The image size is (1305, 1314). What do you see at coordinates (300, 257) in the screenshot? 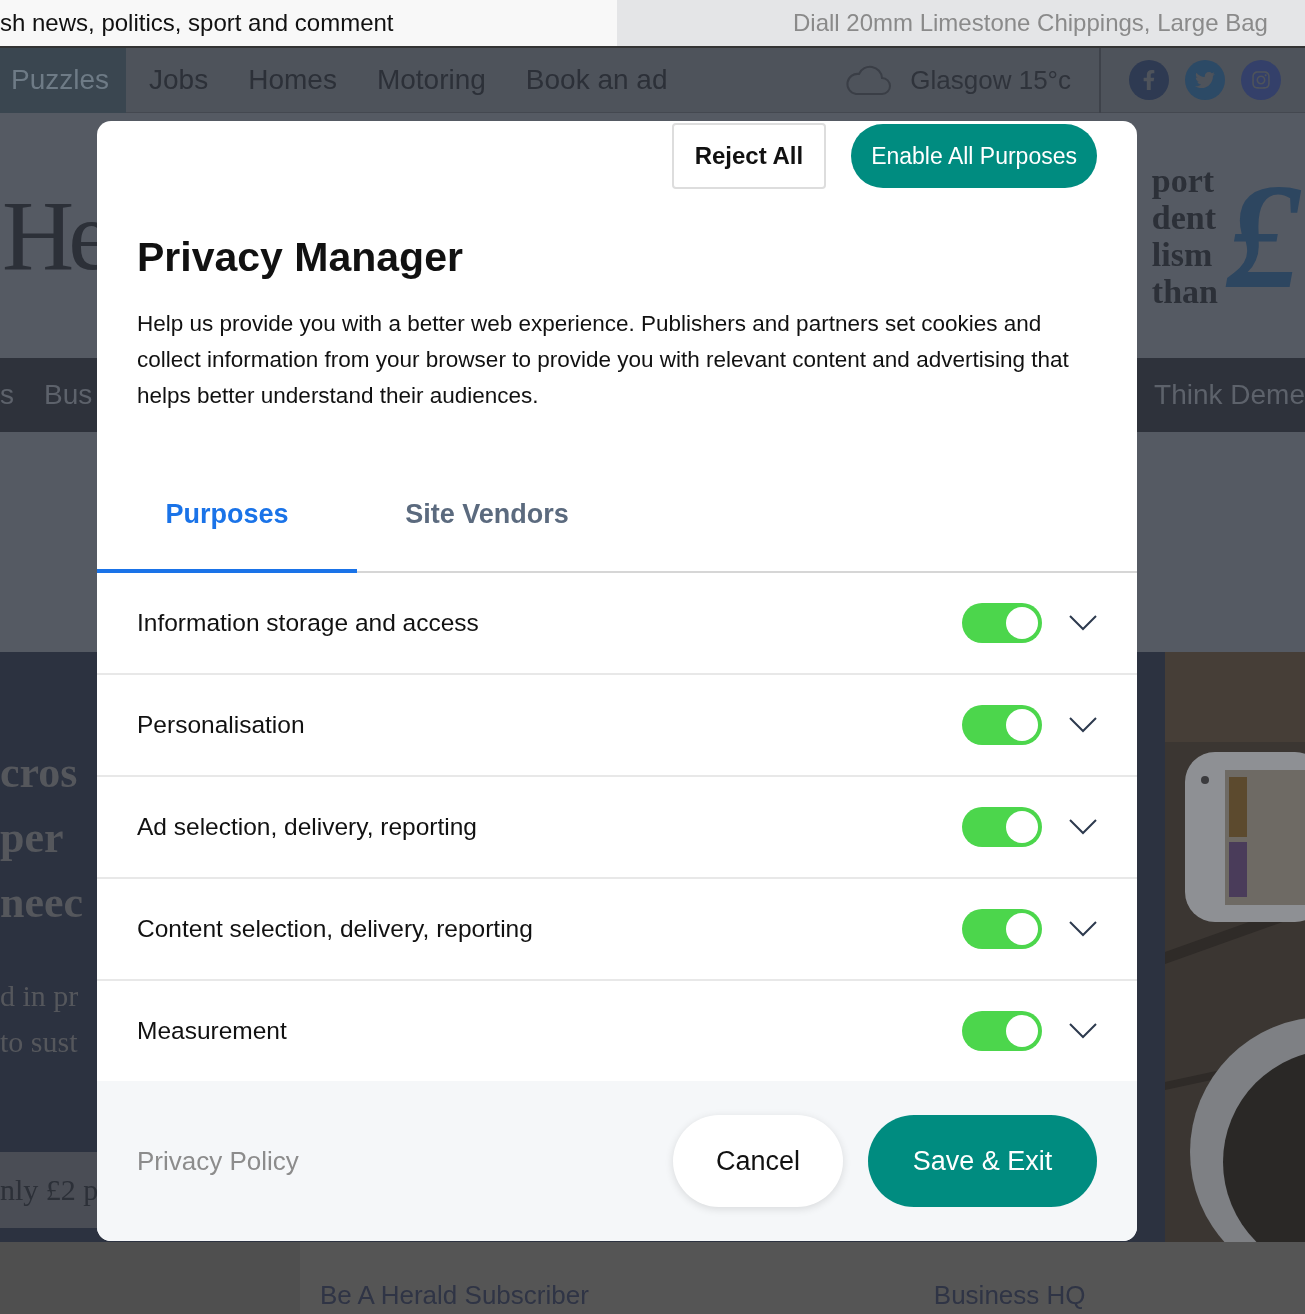
I see `dialog-title: Privacy Manager` at bounding box center [300, 257].